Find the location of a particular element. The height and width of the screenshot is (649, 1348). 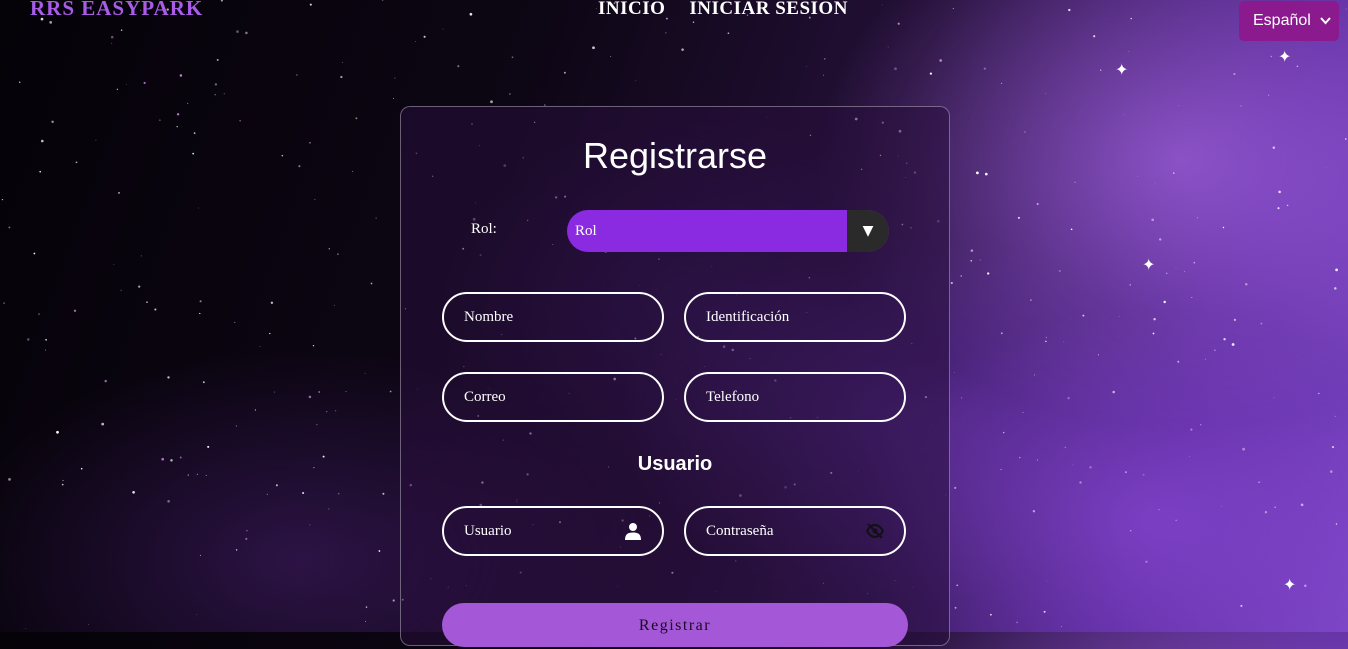

eye-slash-icon is located at coordinates (875, 531).